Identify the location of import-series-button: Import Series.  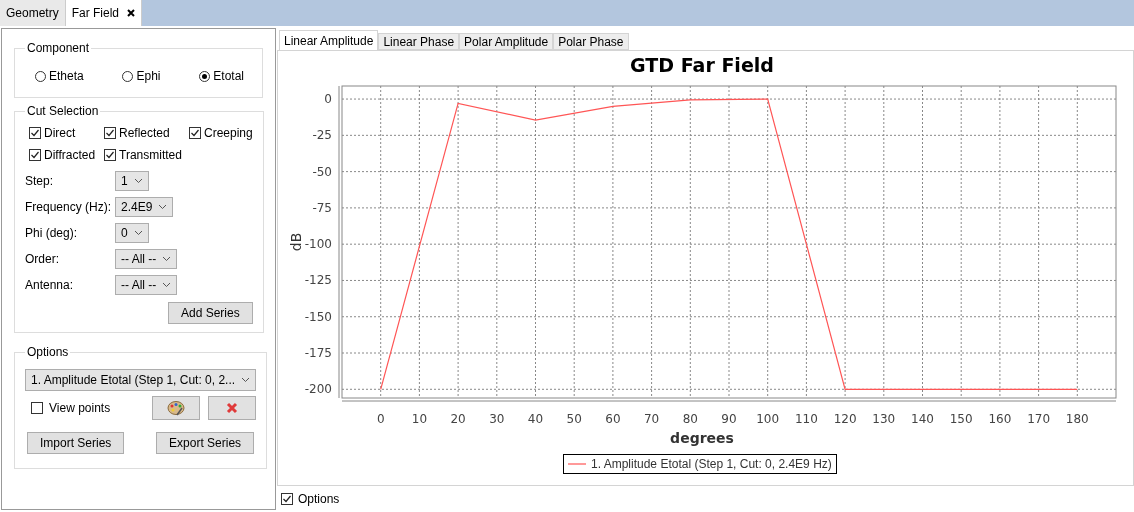
(76, 443).